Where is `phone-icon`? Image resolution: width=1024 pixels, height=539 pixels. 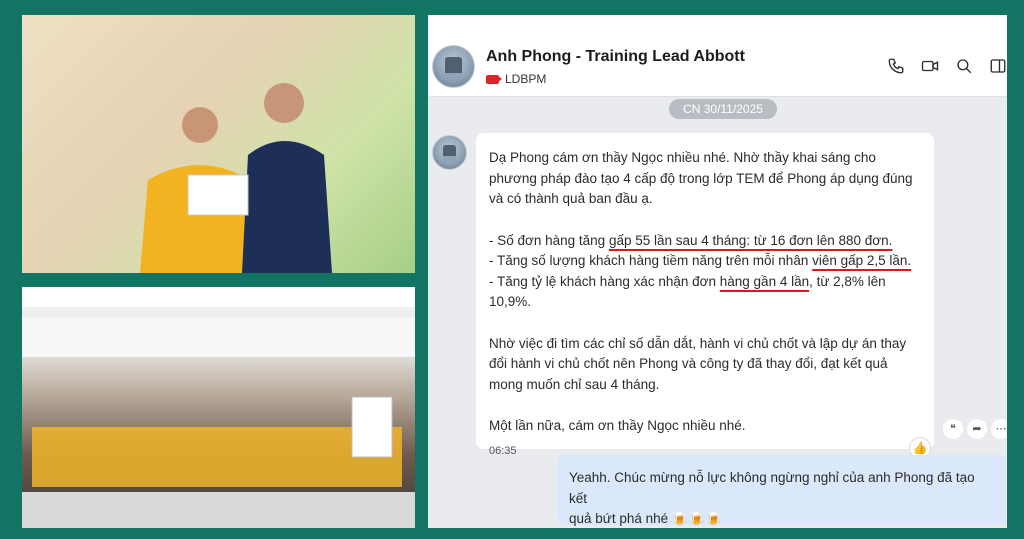 phone-icon is located at coordinates (896, 66).